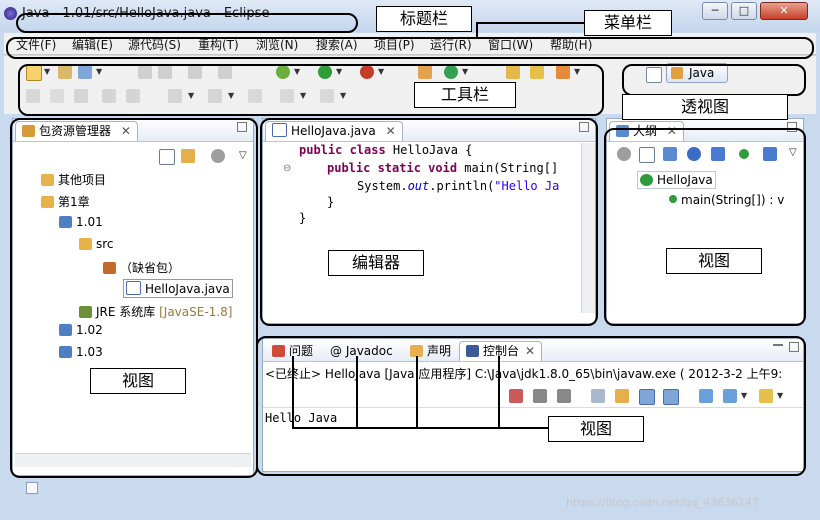 Image resolution: width=820 pixels, height=520 pixels. I want to click on eclipse-logo-icon, so click(10, 13).